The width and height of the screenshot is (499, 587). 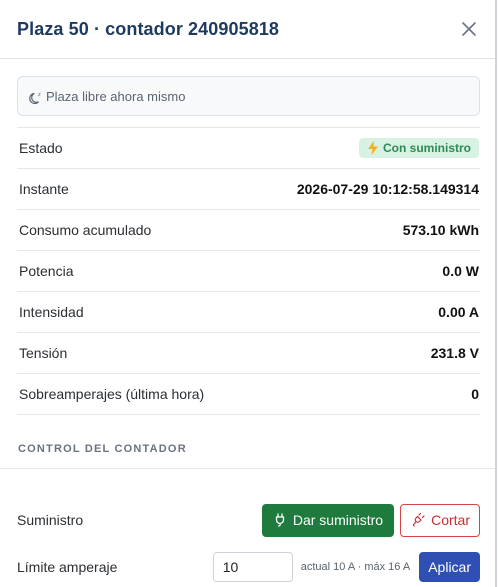 What do you see at coordinates (248, 96) in the screenshot?
I see `availability-notice: z Plaza libre ahora mismo` at bounding box center [248, 96].